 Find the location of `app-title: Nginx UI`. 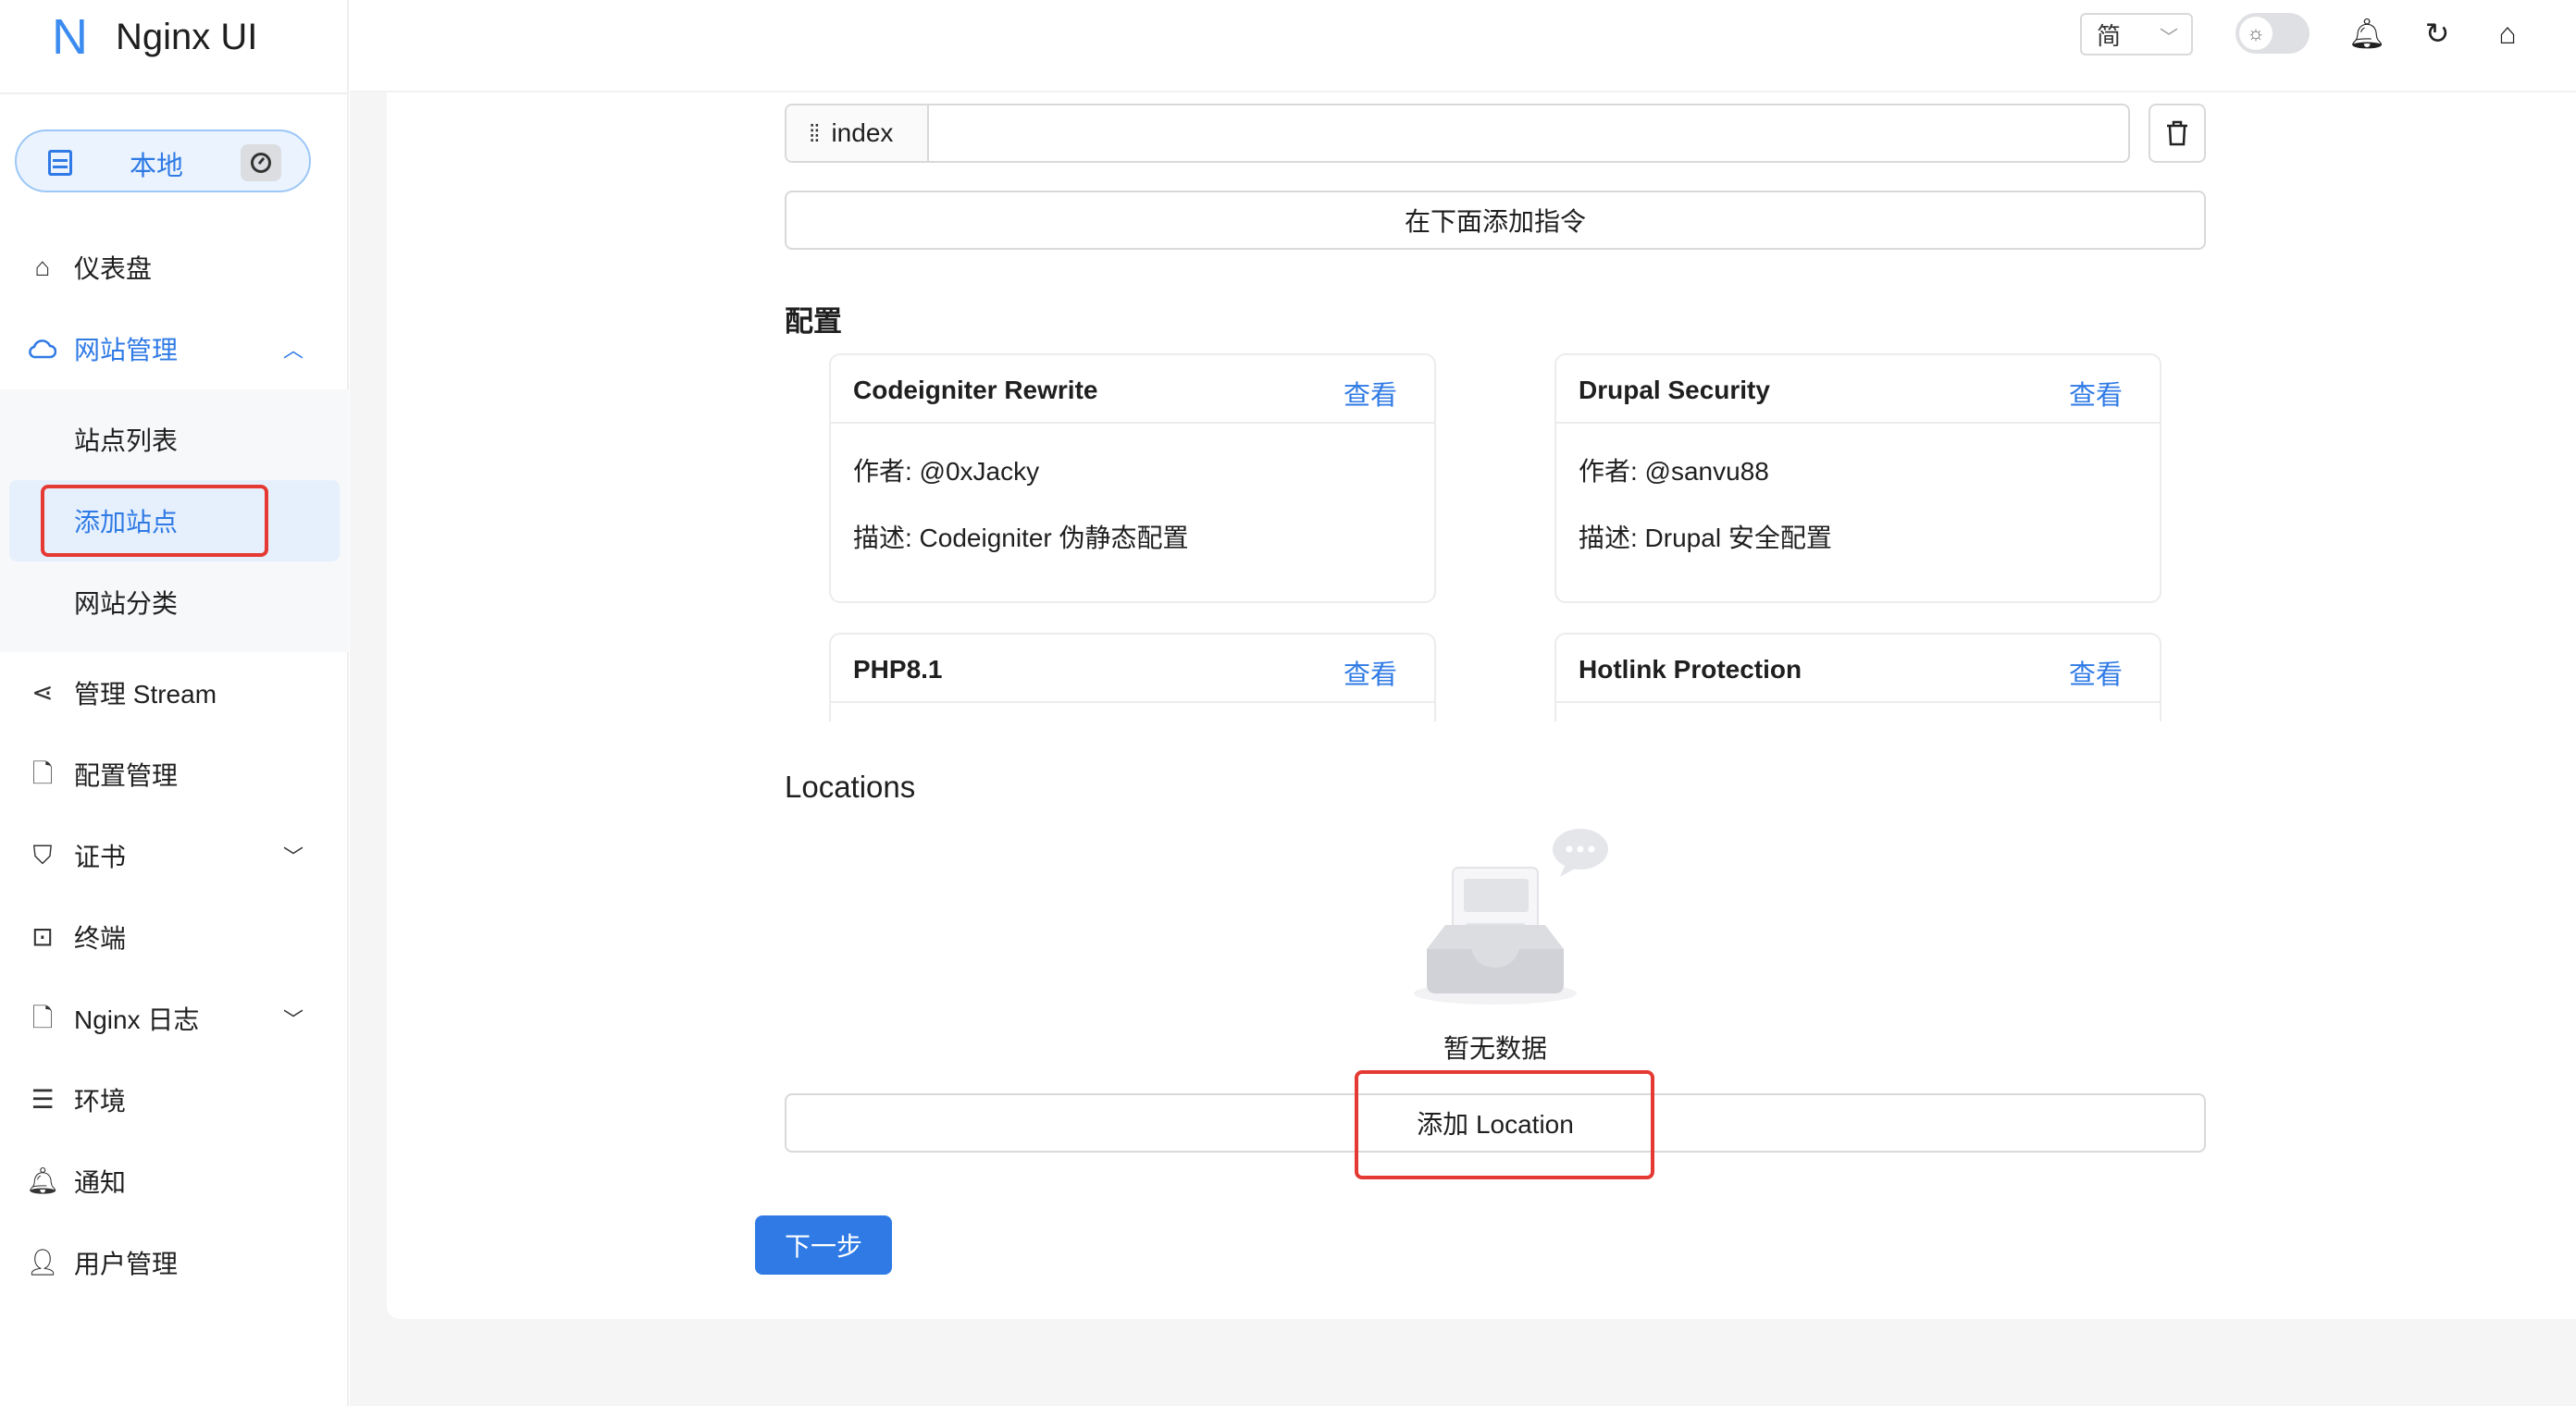

app-title: Nginx UI is located at coordinates (187, 36).